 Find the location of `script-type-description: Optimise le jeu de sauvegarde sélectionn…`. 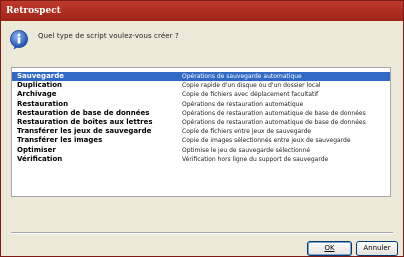

script-type-description: Optimise le jeu de sauvegarde sélectionn… is located at coordinates (246, 150).